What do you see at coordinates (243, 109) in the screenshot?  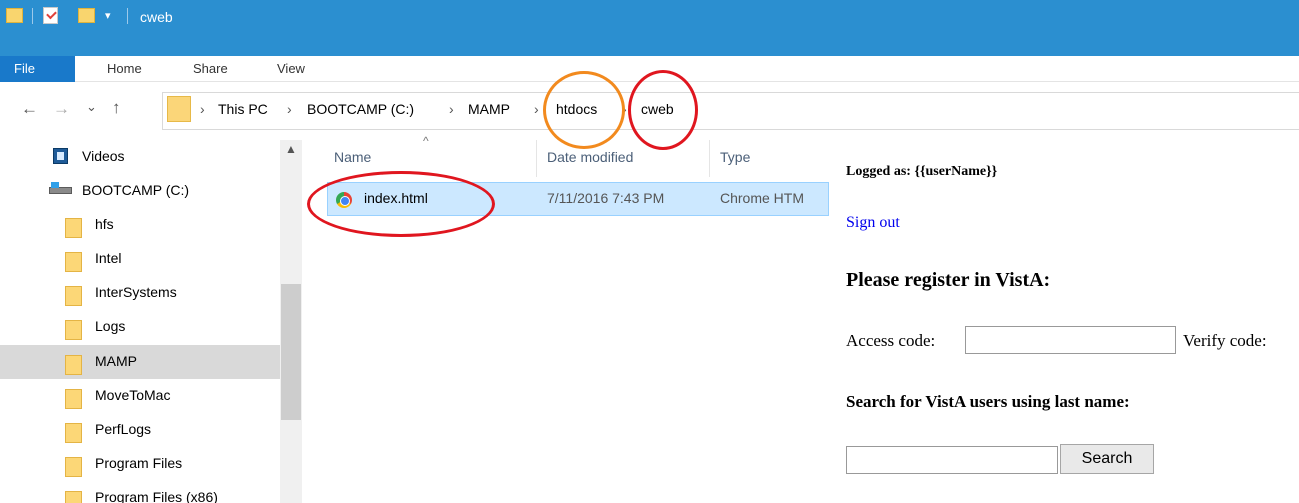 I see `breadcrumb-this-pc: This PC` at bounding box center [243, 109].